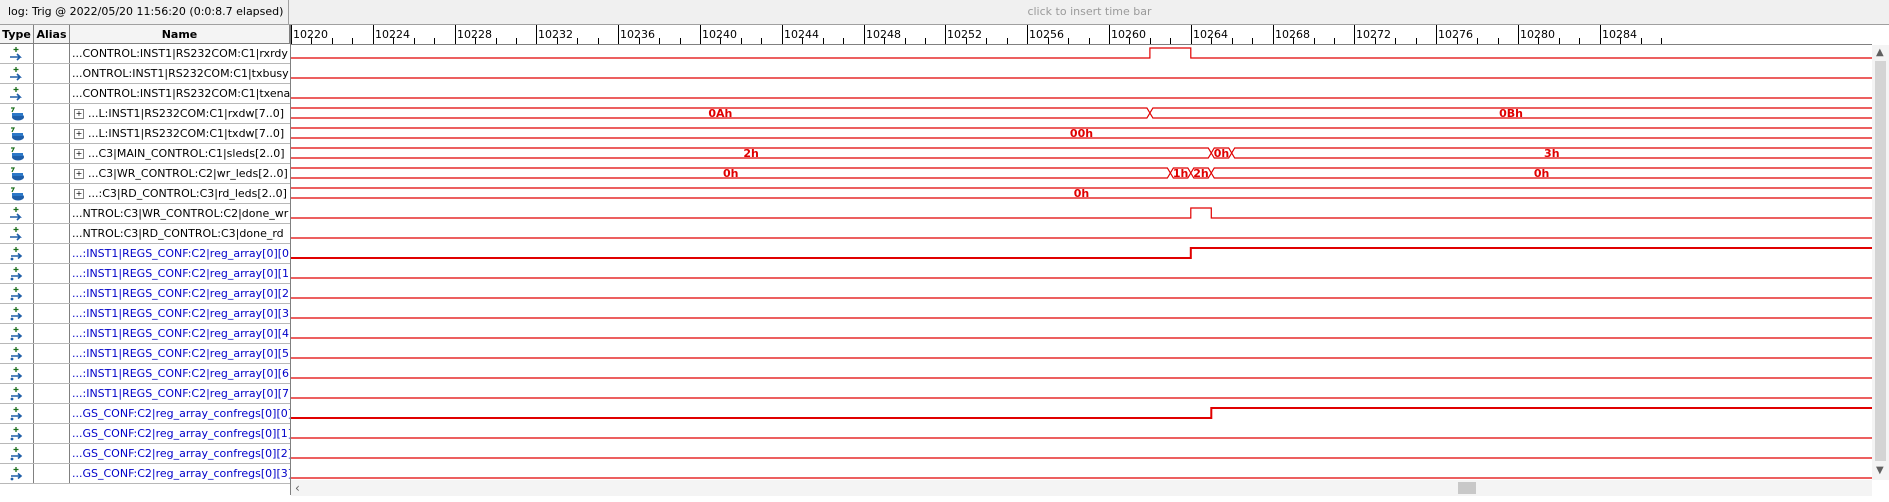 The width and height of the screenshot is (1889, 502). I want to click on signal-row: ...:INST1|REGS_CONF:C2|reg_array[0][0], so click(145, 254).